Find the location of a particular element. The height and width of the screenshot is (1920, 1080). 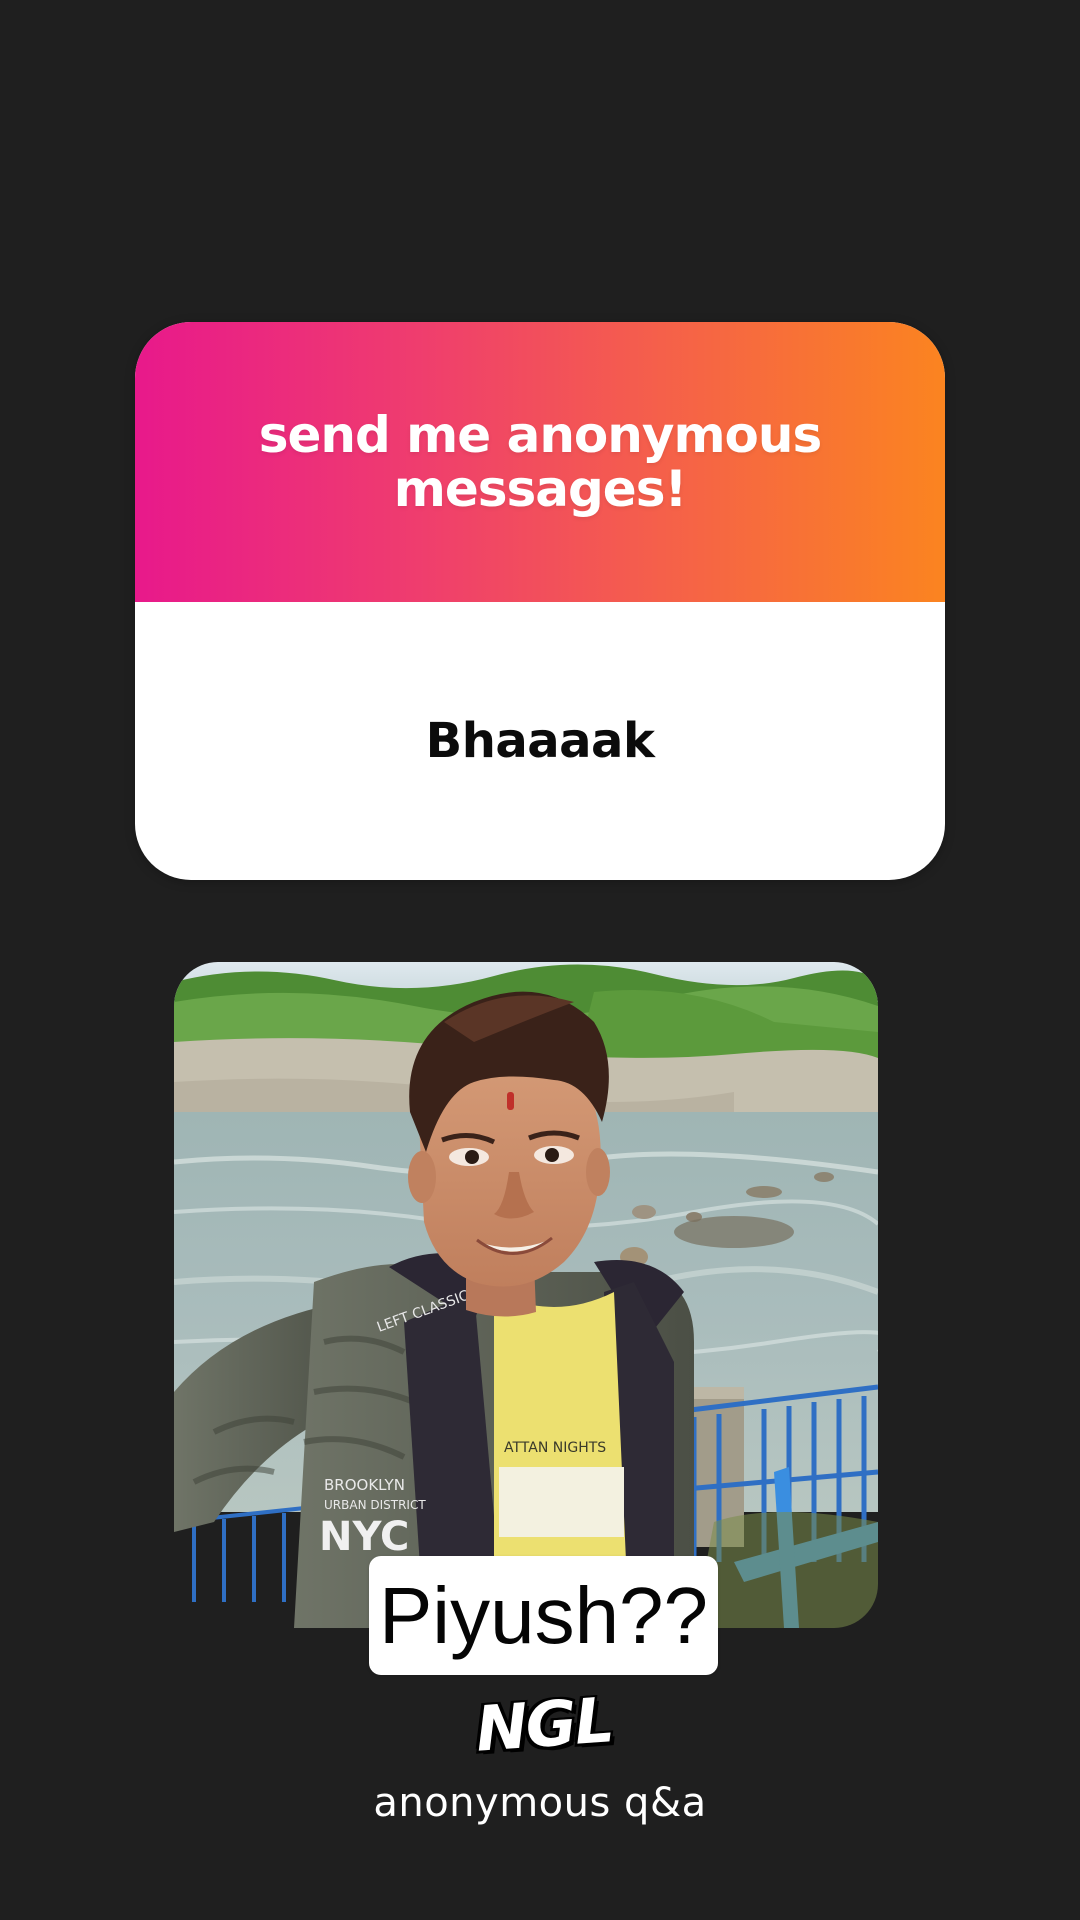

photo-caption-text: Piyush?? is located at coordinates (543, 1615).